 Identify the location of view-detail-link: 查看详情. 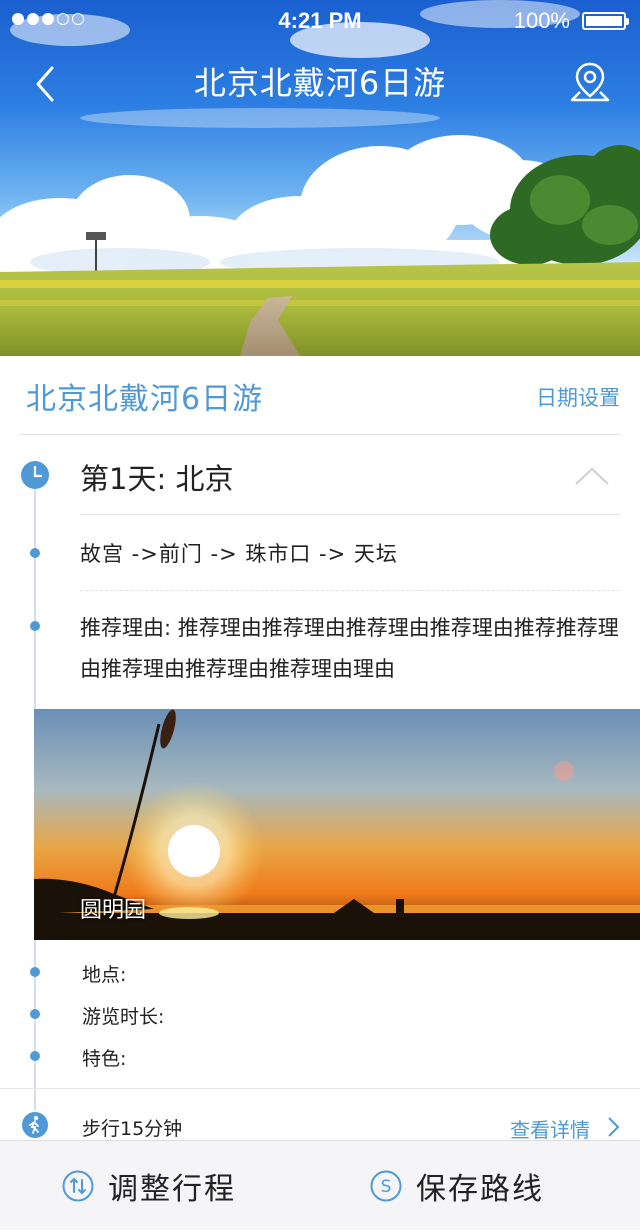
(550, 1128).